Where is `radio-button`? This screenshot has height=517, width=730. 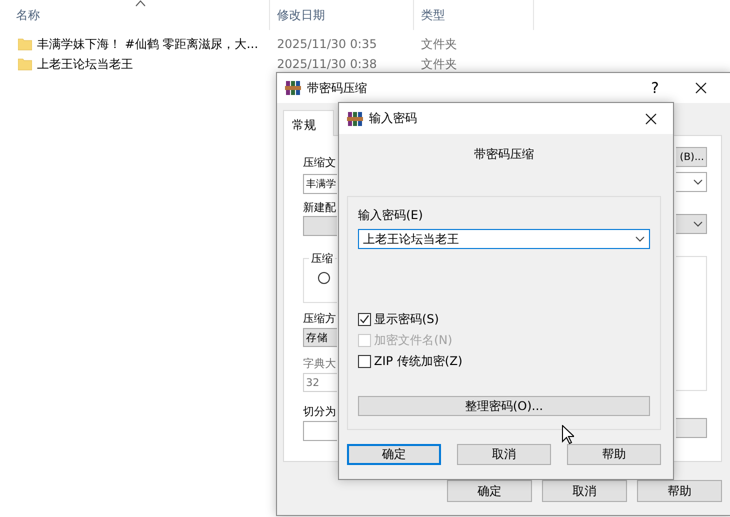 radio-button is located at coordinates (324, 278).